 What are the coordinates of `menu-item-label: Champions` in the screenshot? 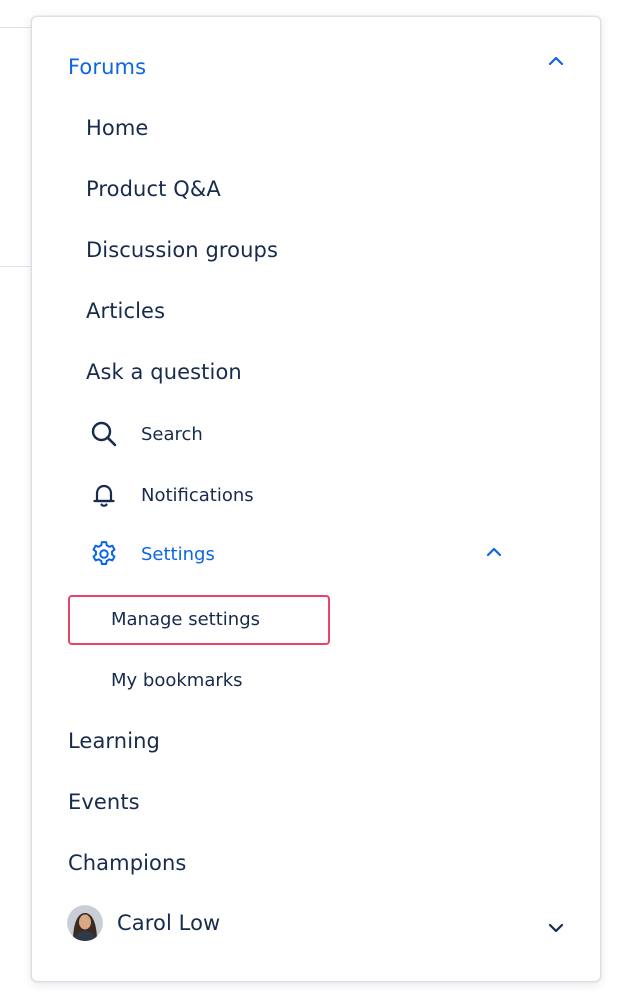 It's located at (127, 863).